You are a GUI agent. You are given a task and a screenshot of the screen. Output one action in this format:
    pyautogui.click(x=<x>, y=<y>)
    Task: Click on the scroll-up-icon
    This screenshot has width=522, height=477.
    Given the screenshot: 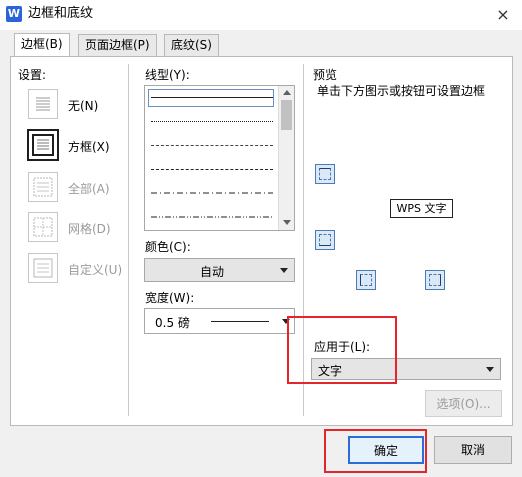 What is the action you would take?
    pyautogui.click(x=287, y=92)
    